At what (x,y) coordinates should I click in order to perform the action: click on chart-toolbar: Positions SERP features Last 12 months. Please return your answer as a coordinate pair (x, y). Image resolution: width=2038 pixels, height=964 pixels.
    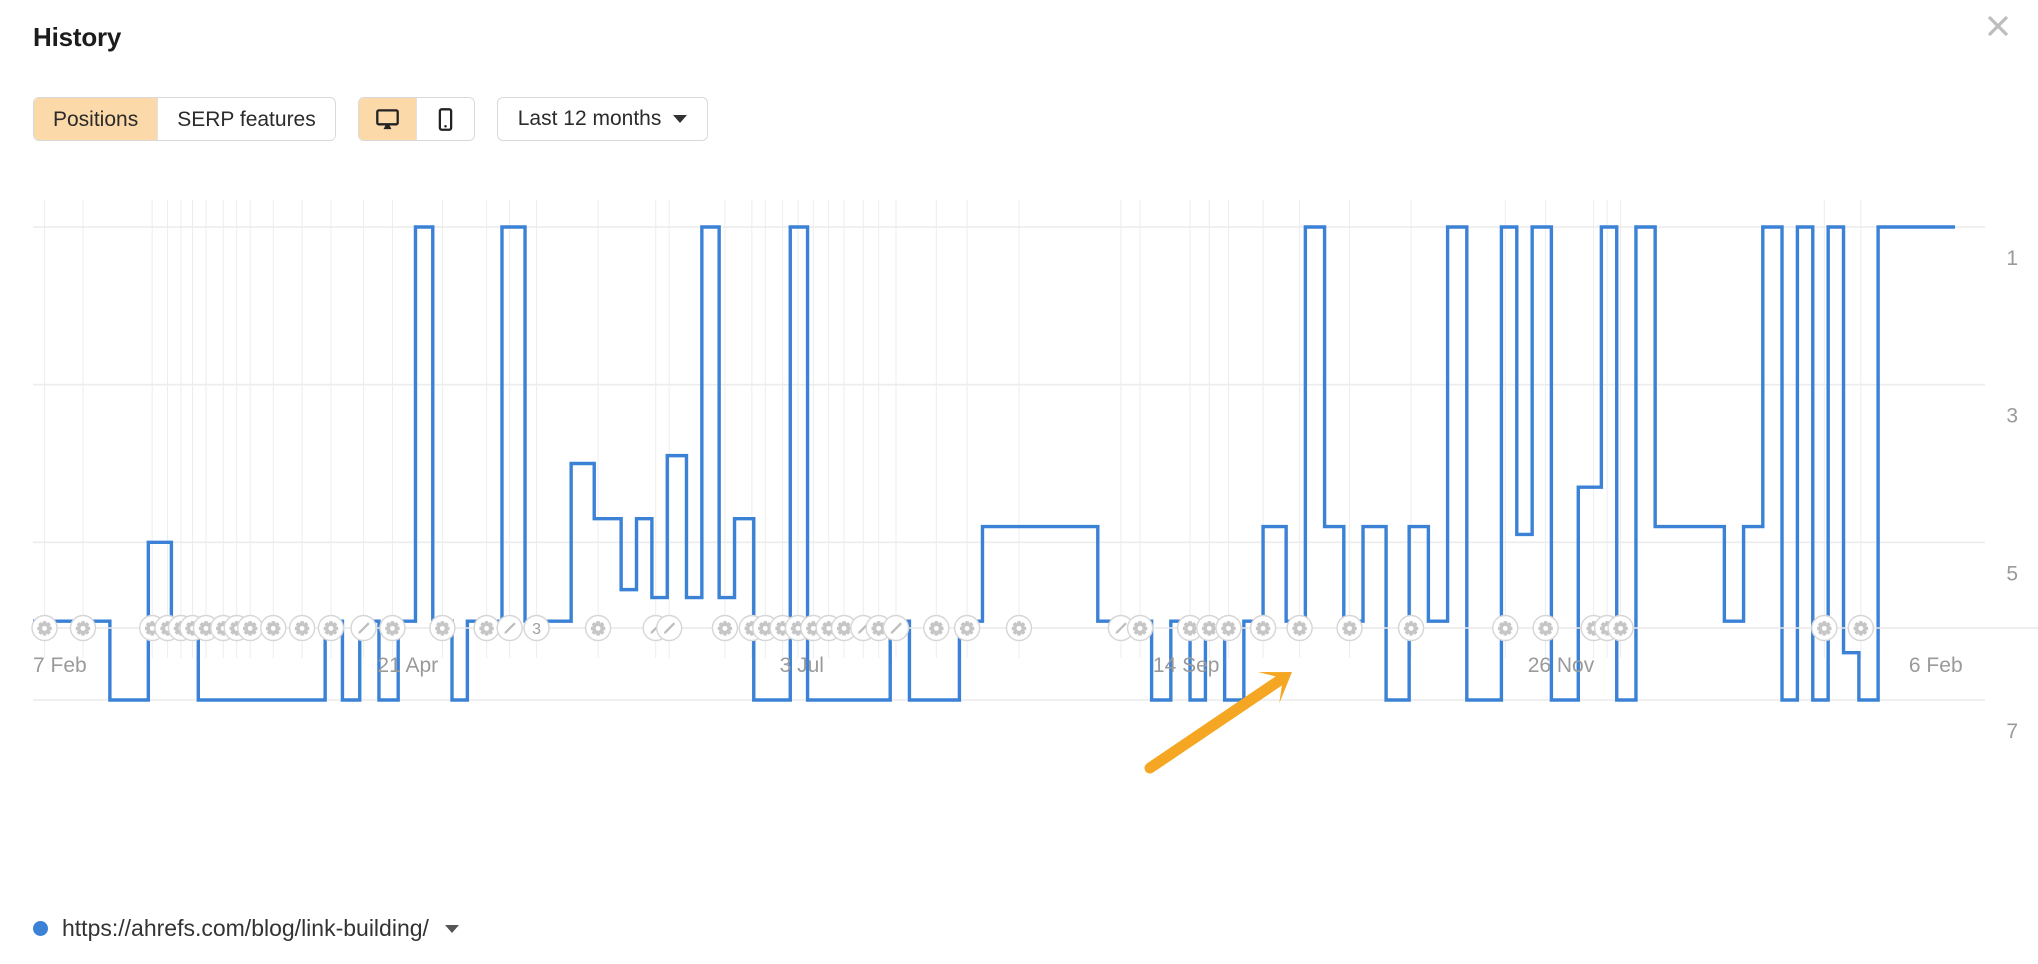
    Looking at the image, I should click on (371, 119).